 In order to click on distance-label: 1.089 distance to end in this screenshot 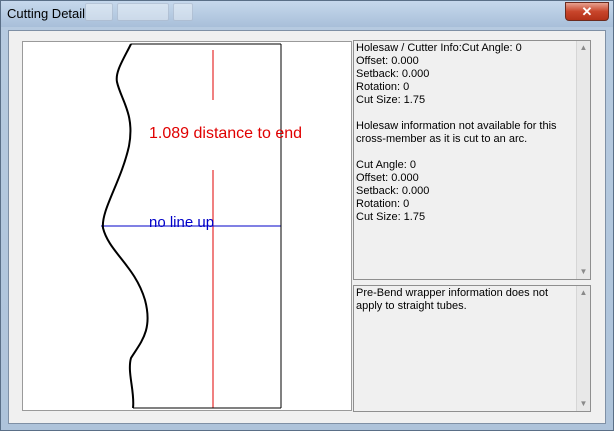, I will do `click(225, 133)`.